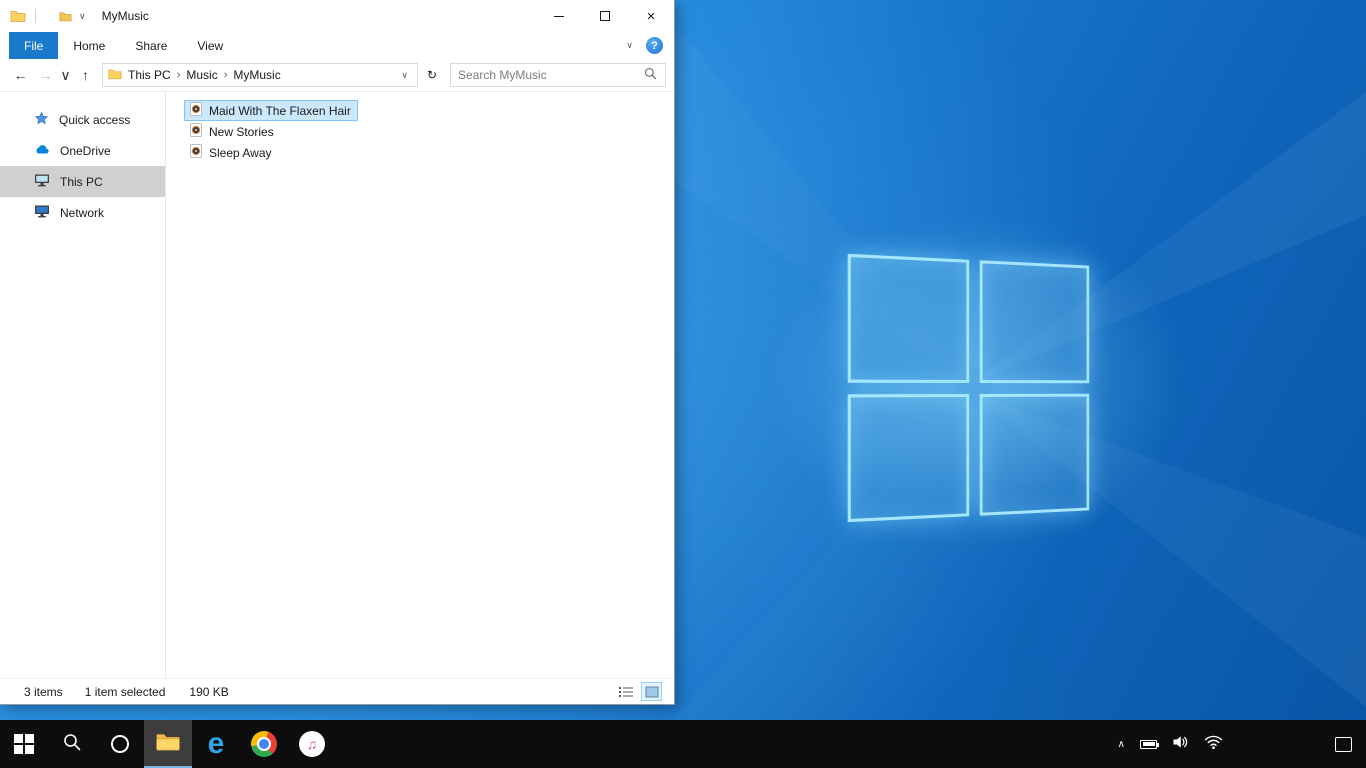 Image resolution: width=1366 pixels, height=768 pixels. What do you see at coordinates (201, 75) in the screenshot?
I see `breadcrumb-segment-music: Music` at bounding box center [201, 75].